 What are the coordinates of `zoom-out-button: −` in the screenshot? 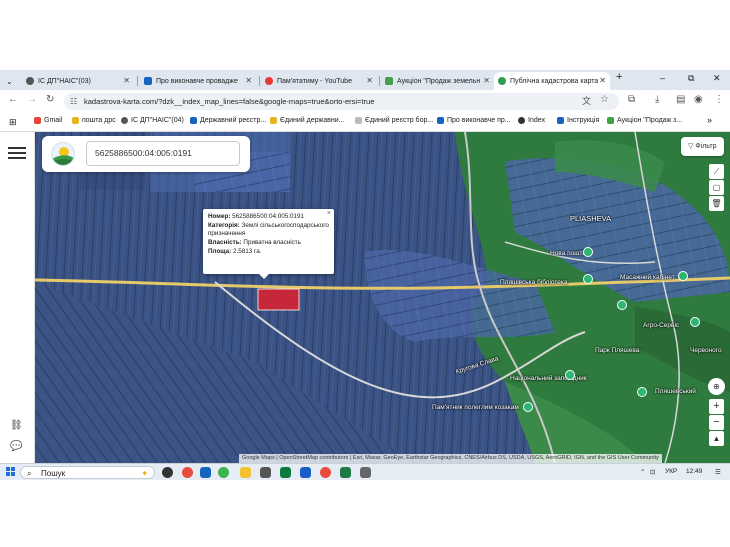 It's located at (716, 422).